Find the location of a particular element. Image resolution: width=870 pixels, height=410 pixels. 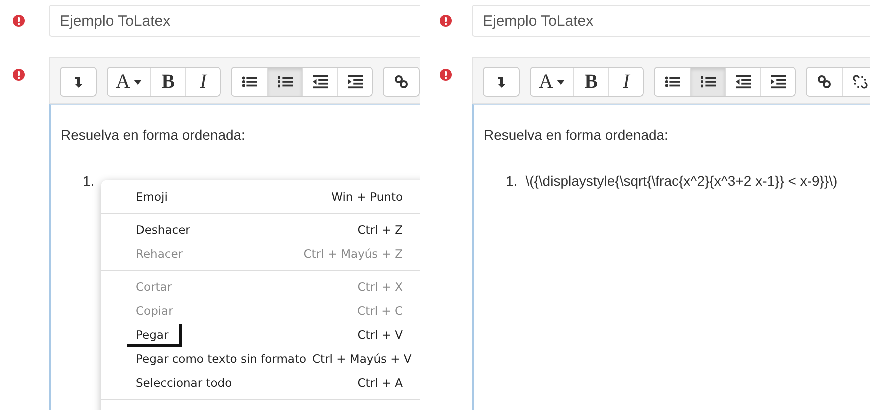

broken-link-icon is located at coordinates (860, 82).